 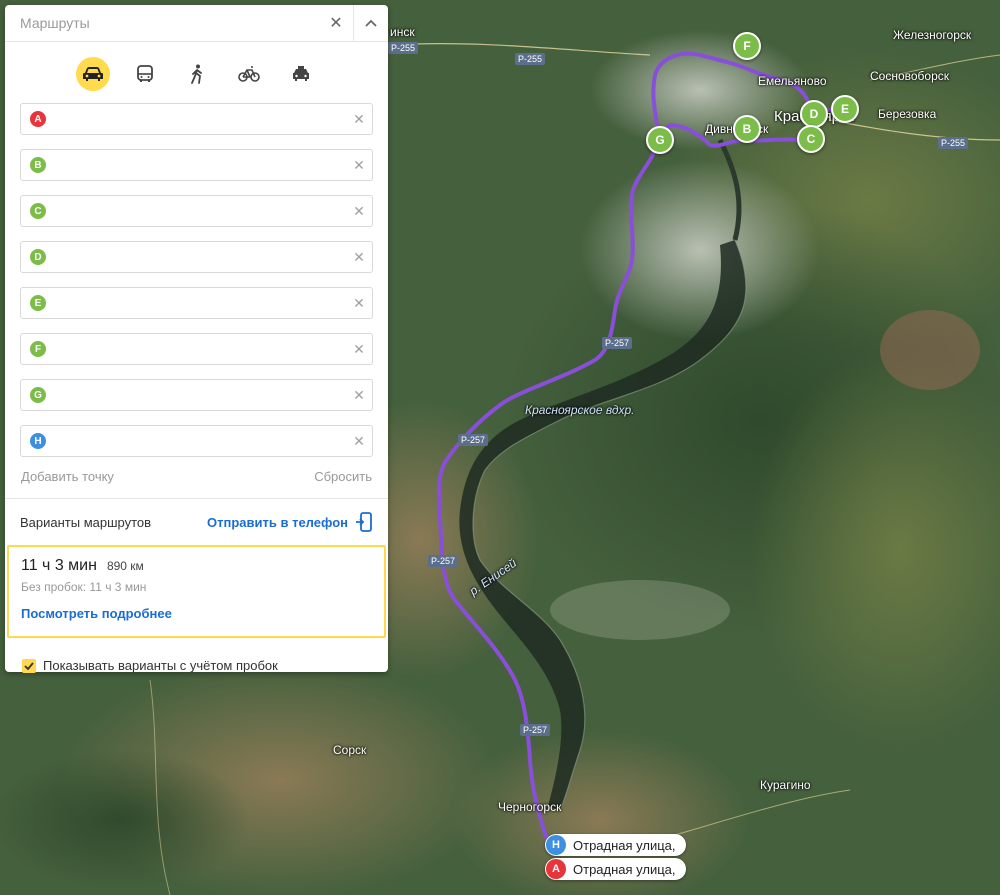 What do you see at coordinates (277, 522) in the screenshot?
I see `send-to-phone-label: Отправить в телефон` at bounding box center [277, 522].